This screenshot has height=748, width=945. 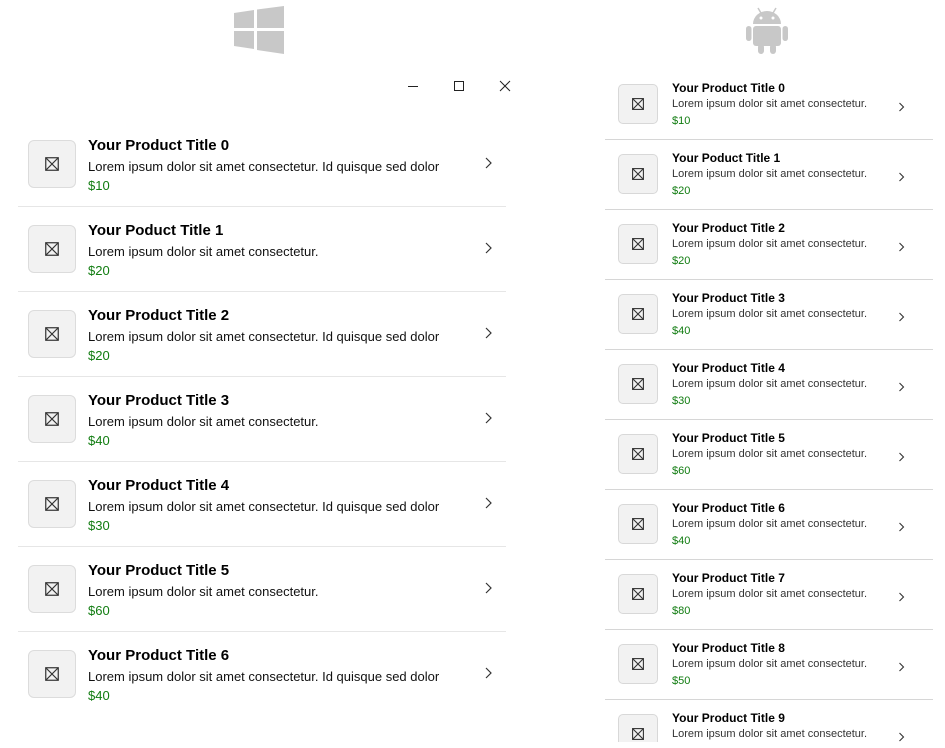 I want to click on product-title: Your Product Title 8, so click(x=728, y=648).